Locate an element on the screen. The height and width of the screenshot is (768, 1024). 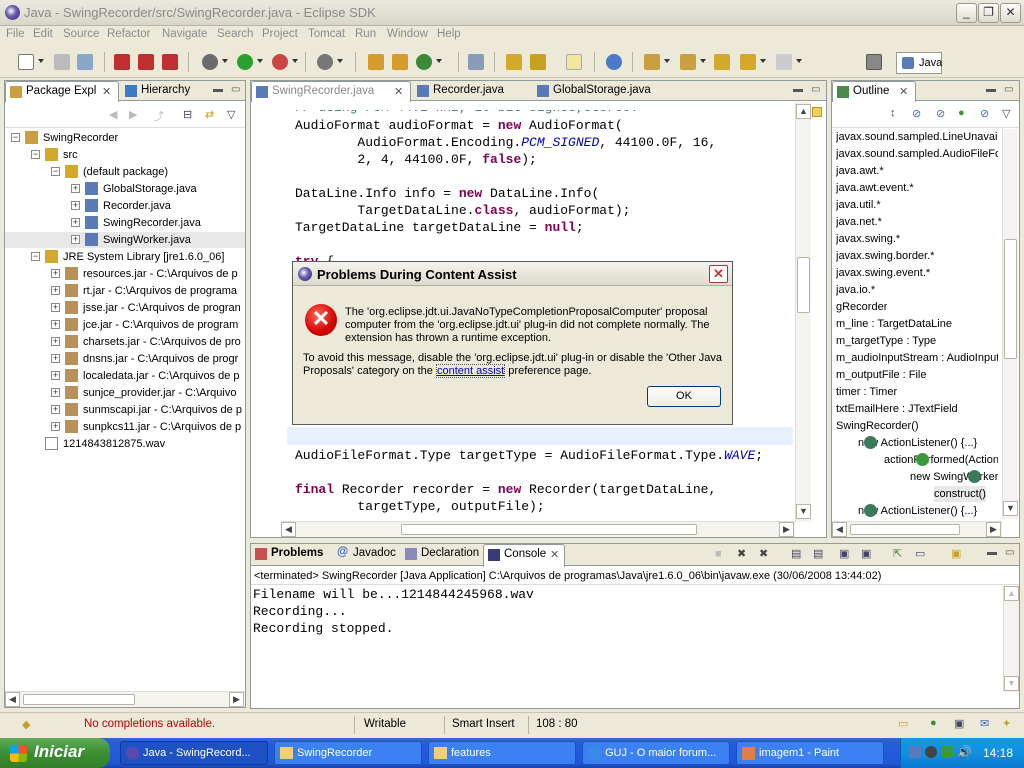
star-icon: ✦ is located at coordinates (1006, 723).